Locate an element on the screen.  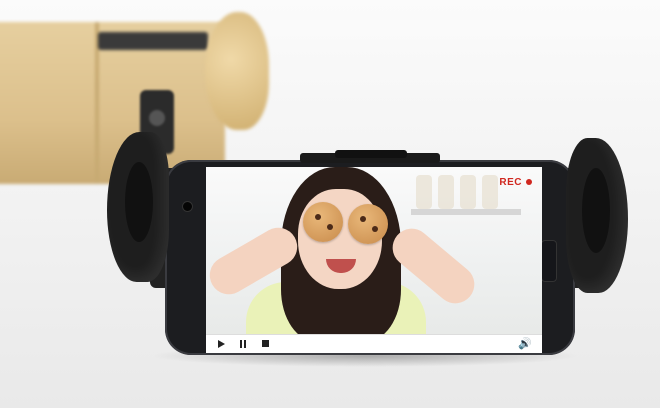
background-phone-top is located at coordinates (153, 41).